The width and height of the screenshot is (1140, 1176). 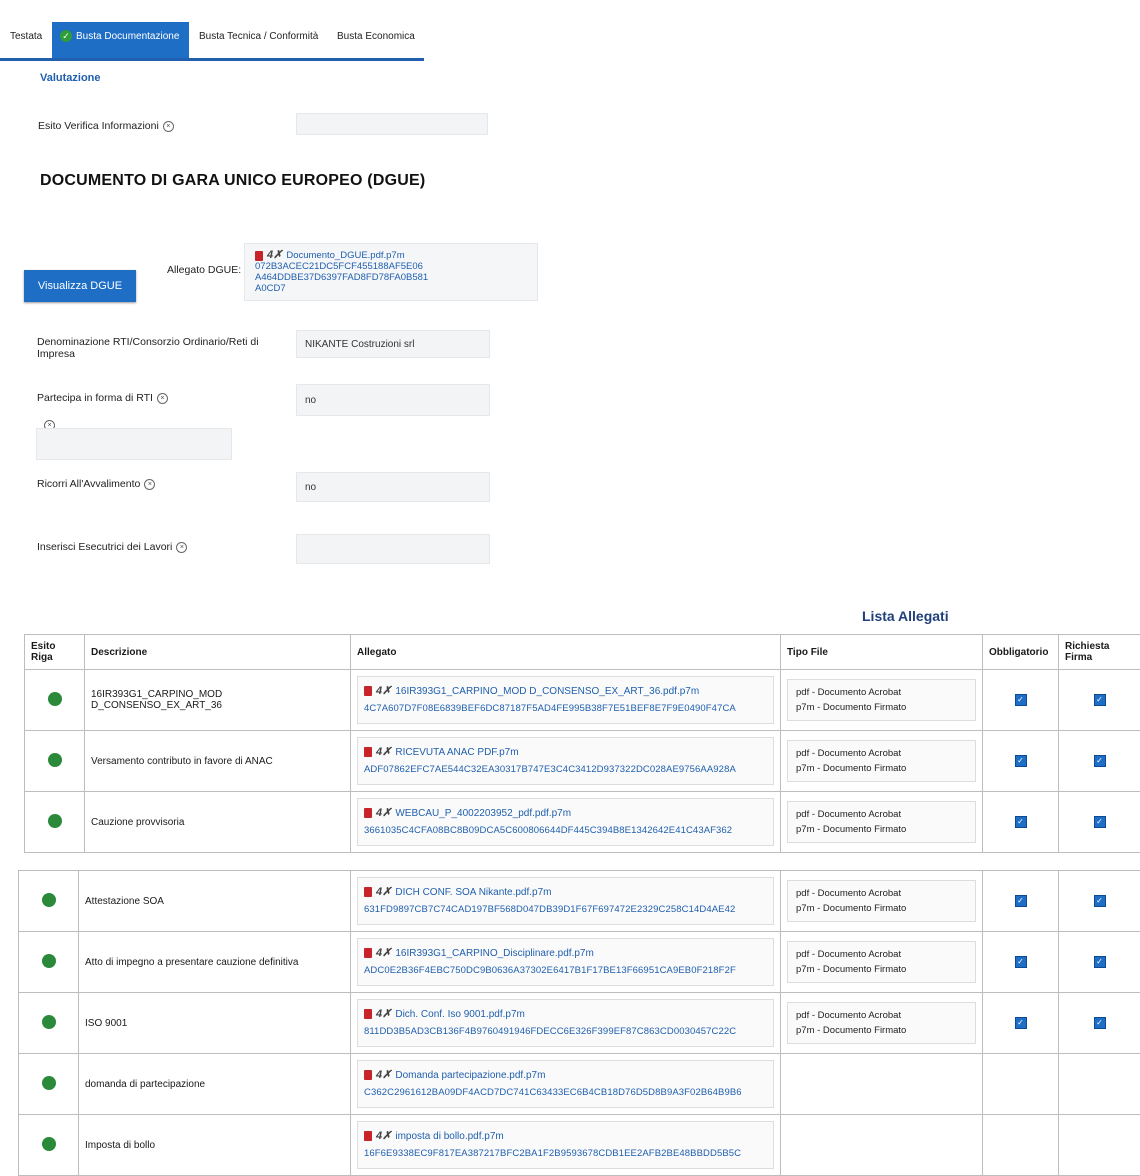 What do you see at coordinates (66, 36) in the screenshot?
I see `check-icon: ✓` at bounding box center [66, 36].